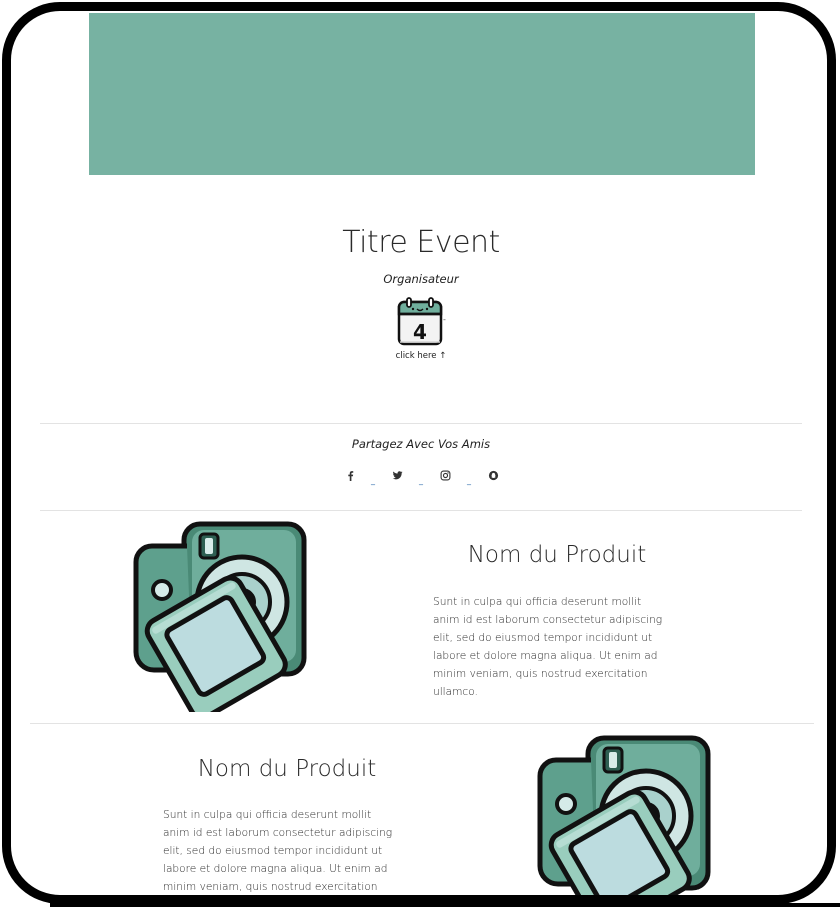 The height and width of the screenshot is (907, 840). I want to click on facebook-share-button, so click(350, 475).